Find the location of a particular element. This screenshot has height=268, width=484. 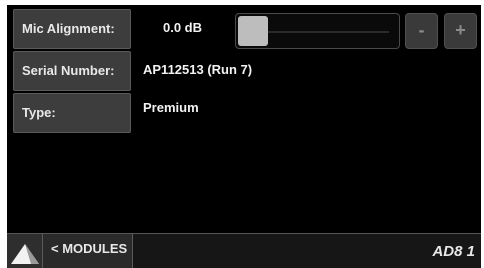

mic-alignment-value: 0.0 dB is located at coordinates (183, 27).